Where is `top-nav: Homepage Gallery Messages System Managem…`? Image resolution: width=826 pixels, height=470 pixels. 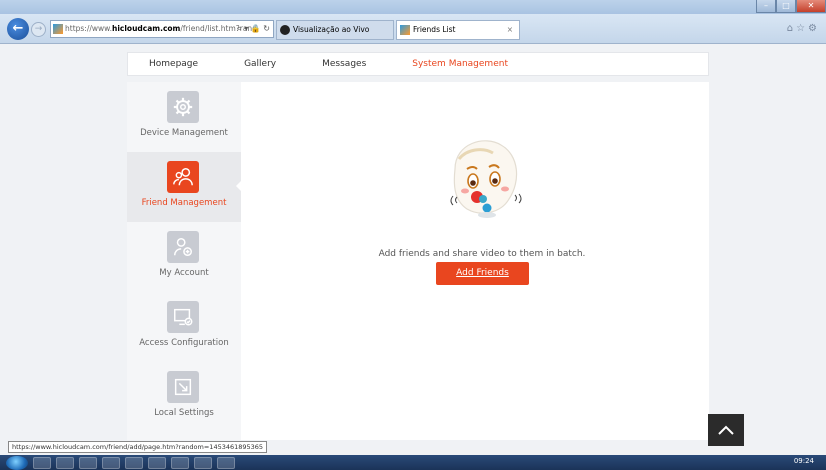 top-nav: Homepage Gallery Messages System Managem… is located at coordinates (418, 64).